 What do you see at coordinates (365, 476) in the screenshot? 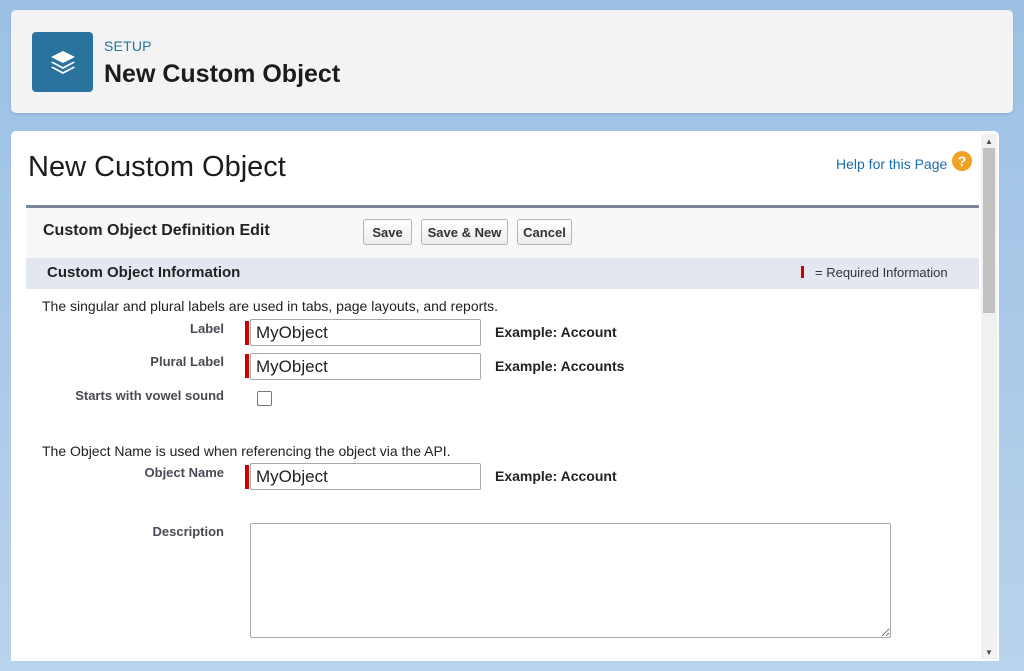
I see `object-name-input` at bounding box center [365, 476].